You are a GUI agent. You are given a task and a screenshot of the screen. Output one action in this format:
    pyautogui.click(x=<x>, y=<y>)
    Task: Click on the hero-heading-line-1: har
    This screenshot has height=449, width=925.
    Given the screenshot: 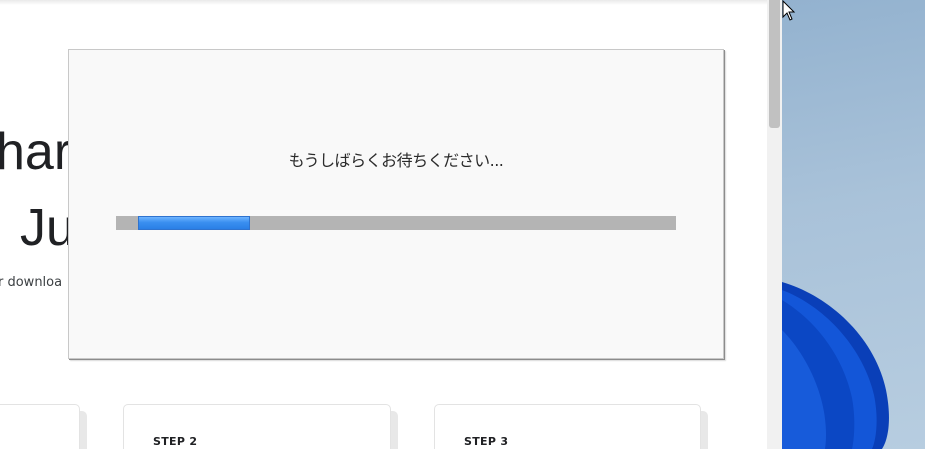 What is the action you would take?
    pyautogui.click(x=36, y=152)
    